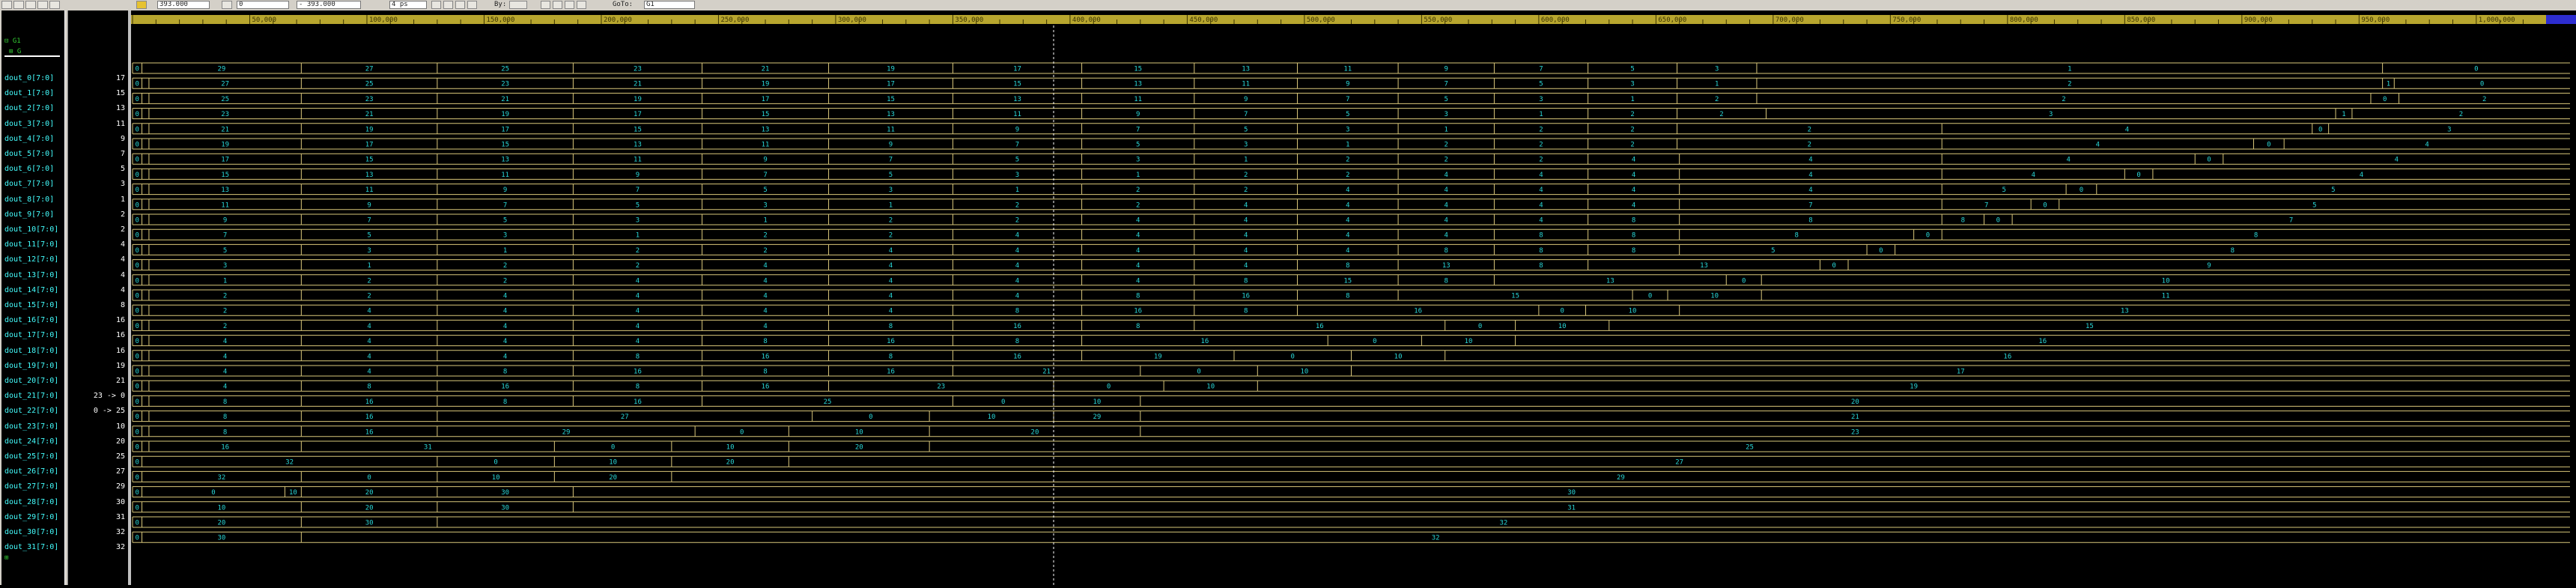  I want to click on print-icon, so click(30, 5).